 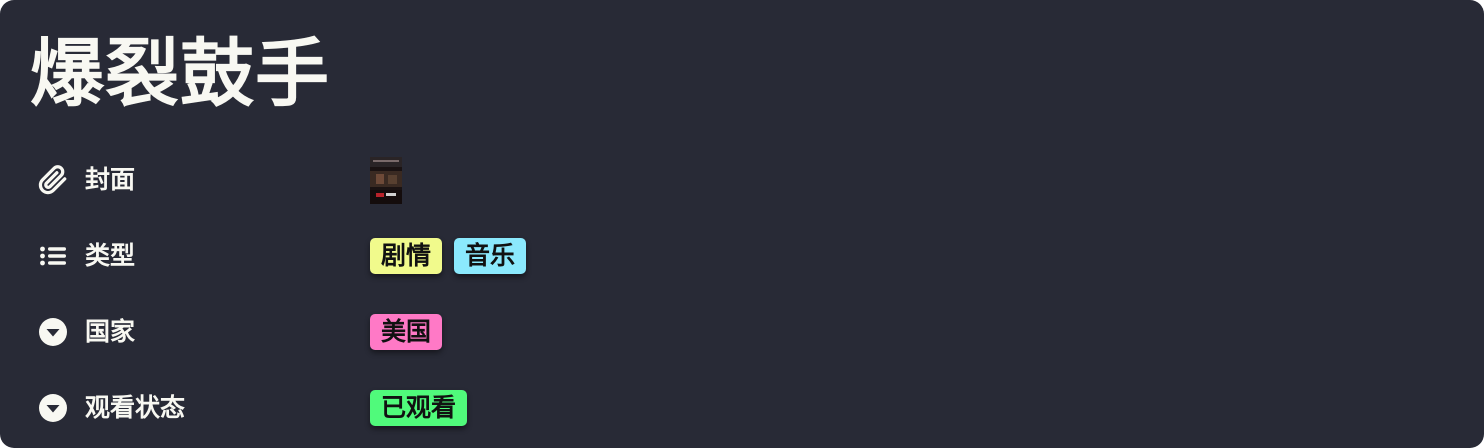 I want to click on cover-thumbnail, so click(x=386, y=180).